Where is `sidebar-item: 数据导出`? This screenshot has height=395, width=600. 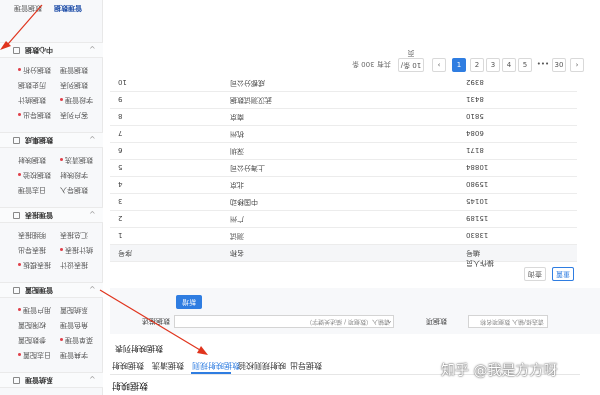 sidebar-item: 数据导出 is located at coordinates (34, 115).